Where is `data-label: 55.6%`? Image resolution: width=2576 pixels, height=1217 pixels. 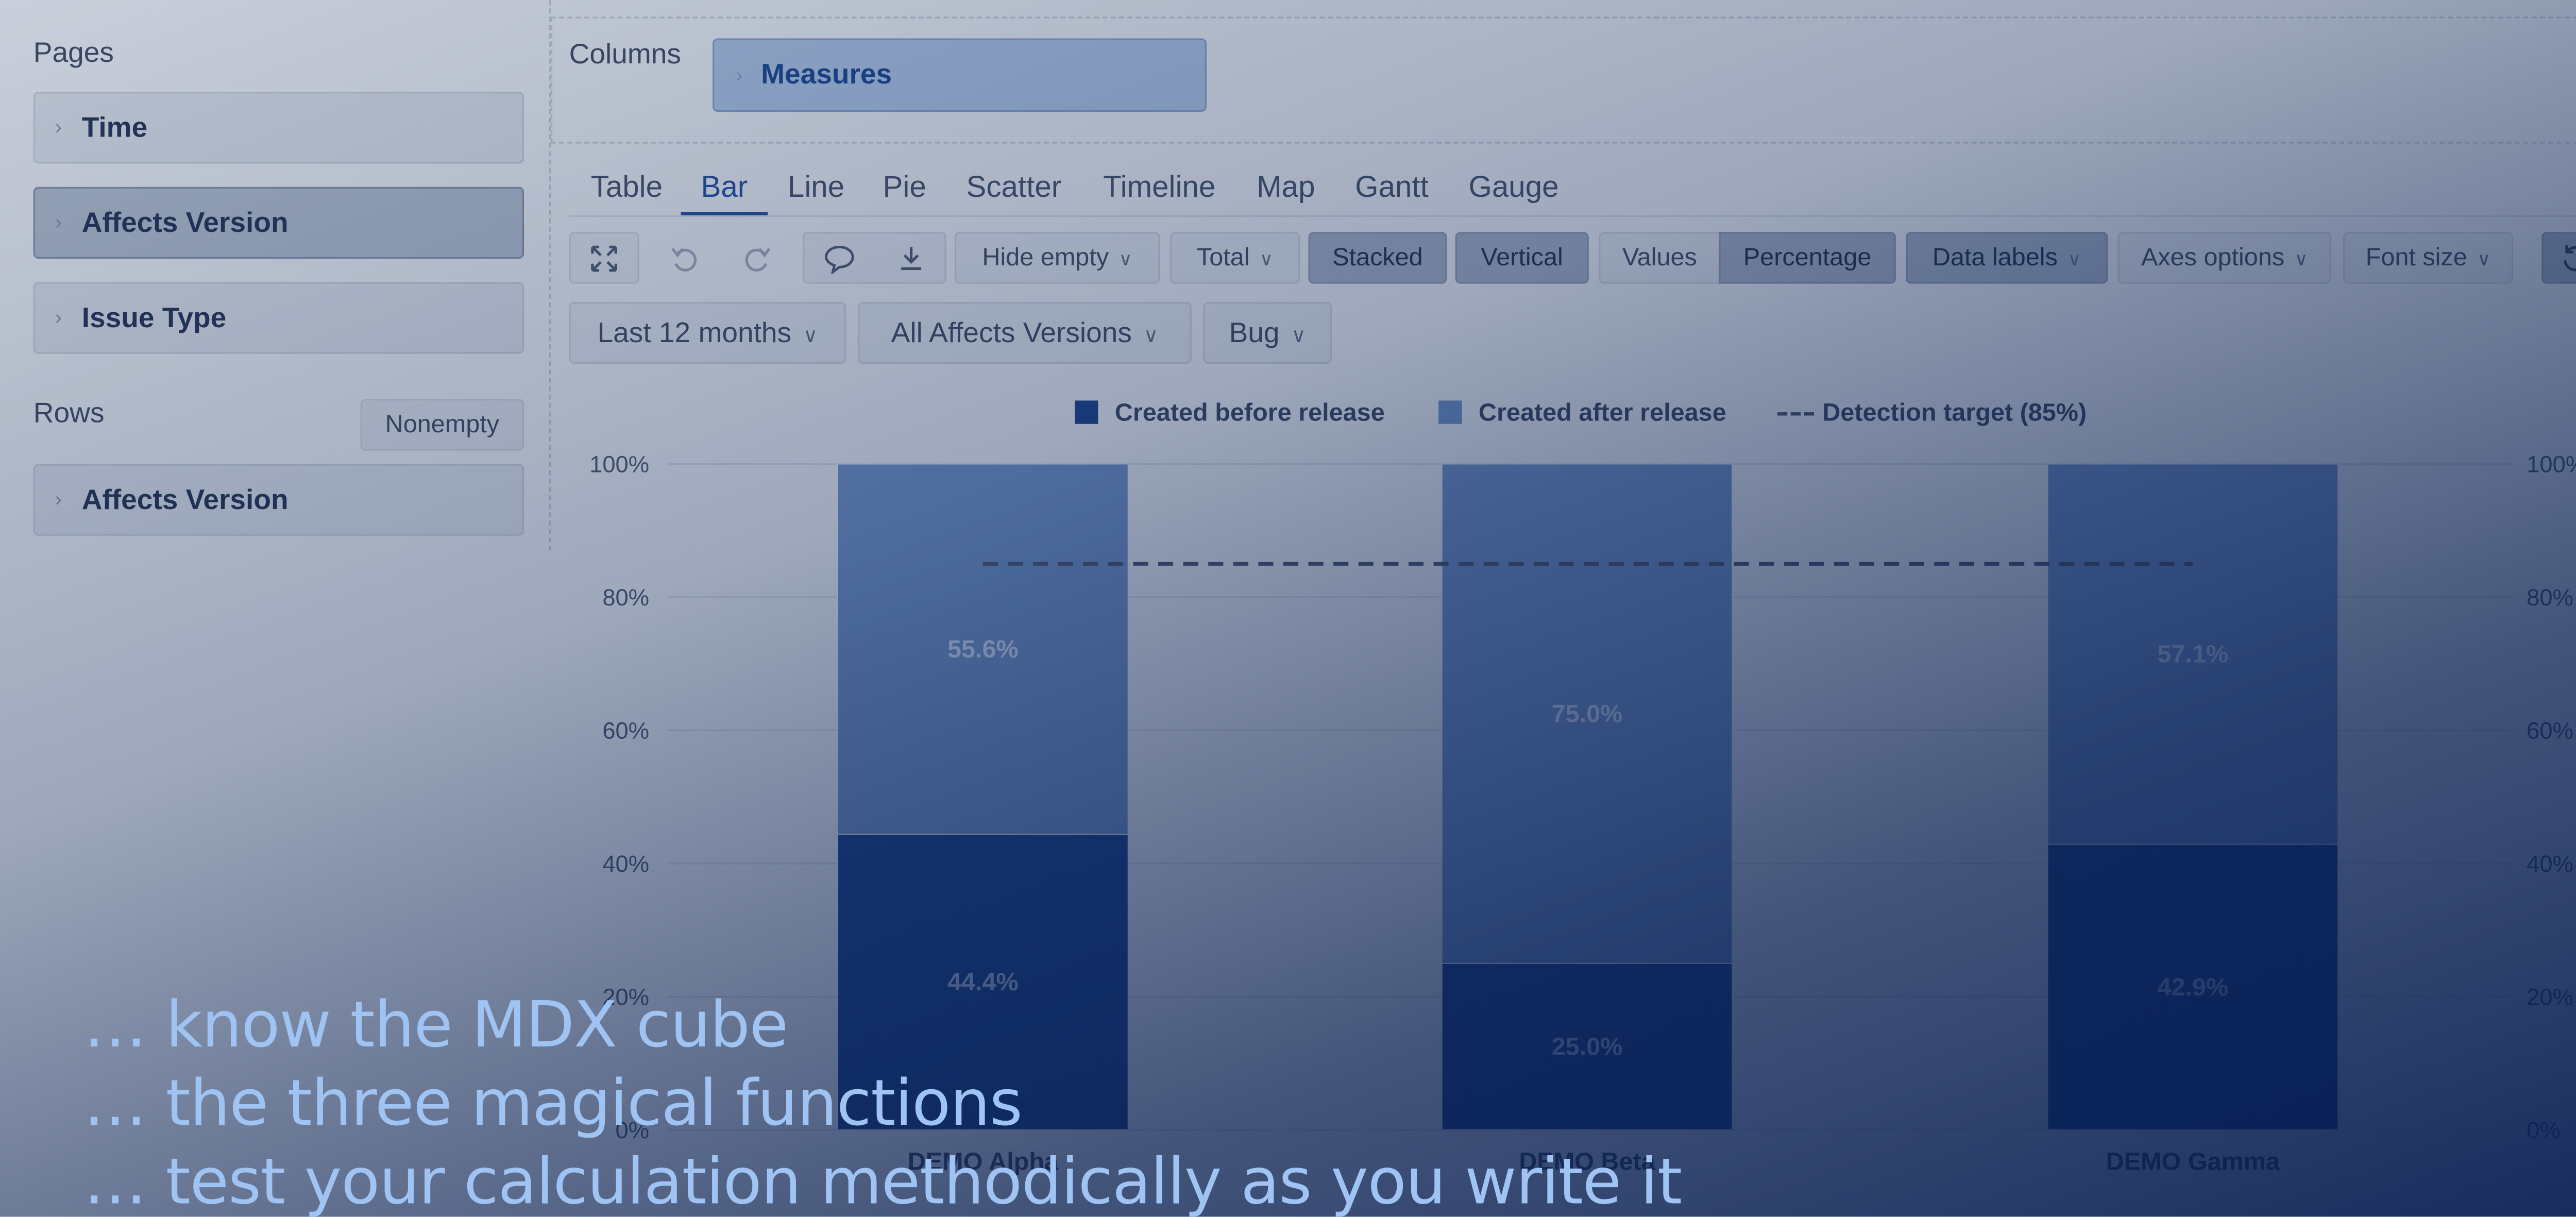 data-label: 55.6% is located at coordinates (983, 649).